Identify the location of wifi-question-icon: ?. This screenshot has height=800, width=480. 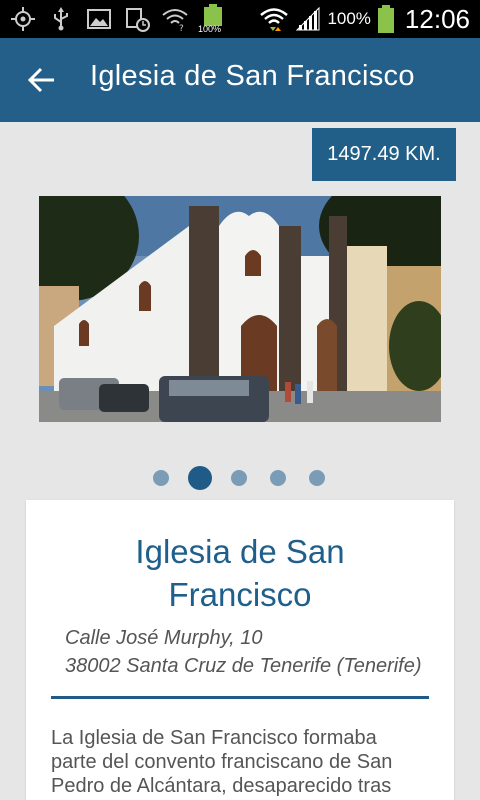
(175, 20).